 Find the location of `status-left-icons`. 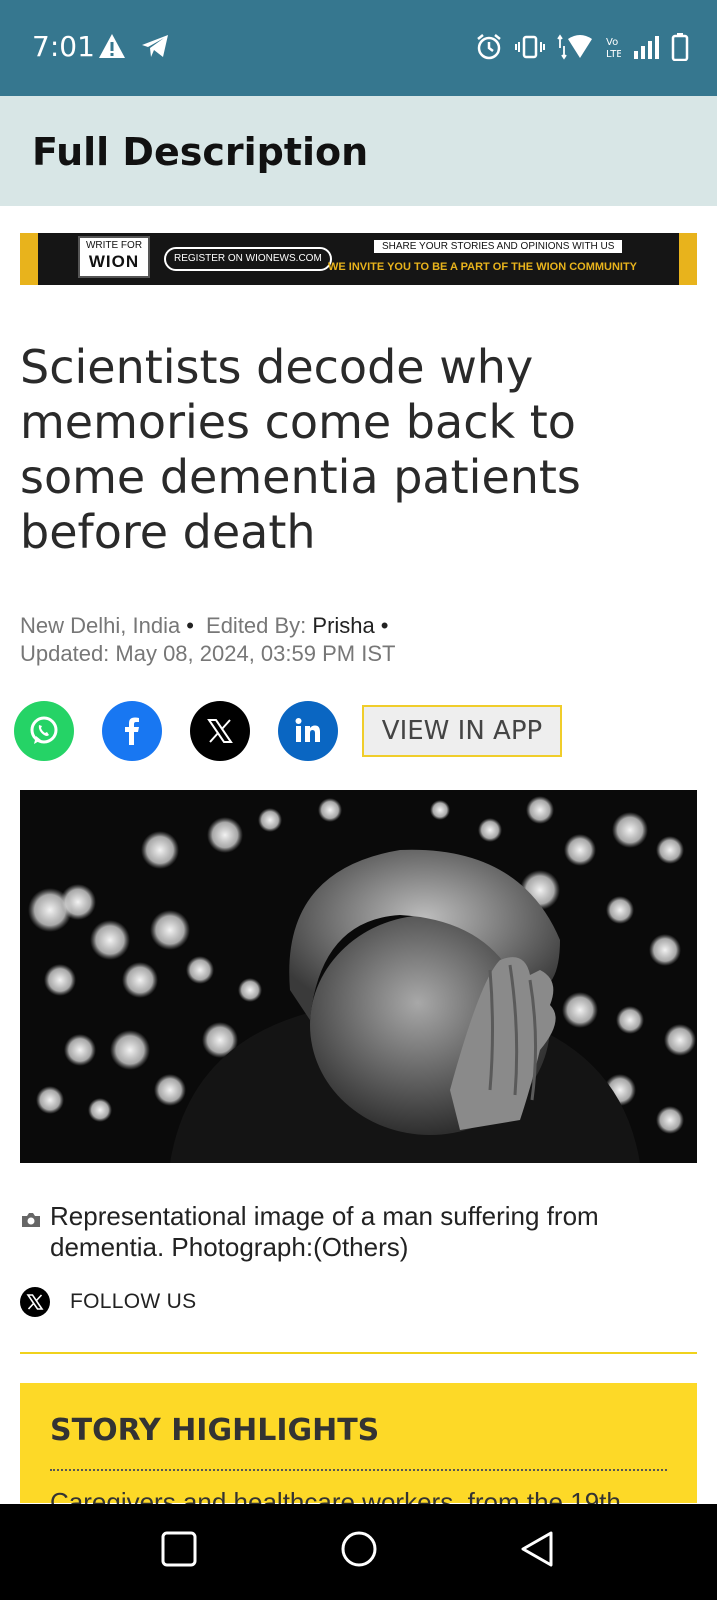

status-left-icons is located at coordinates (134, 46).